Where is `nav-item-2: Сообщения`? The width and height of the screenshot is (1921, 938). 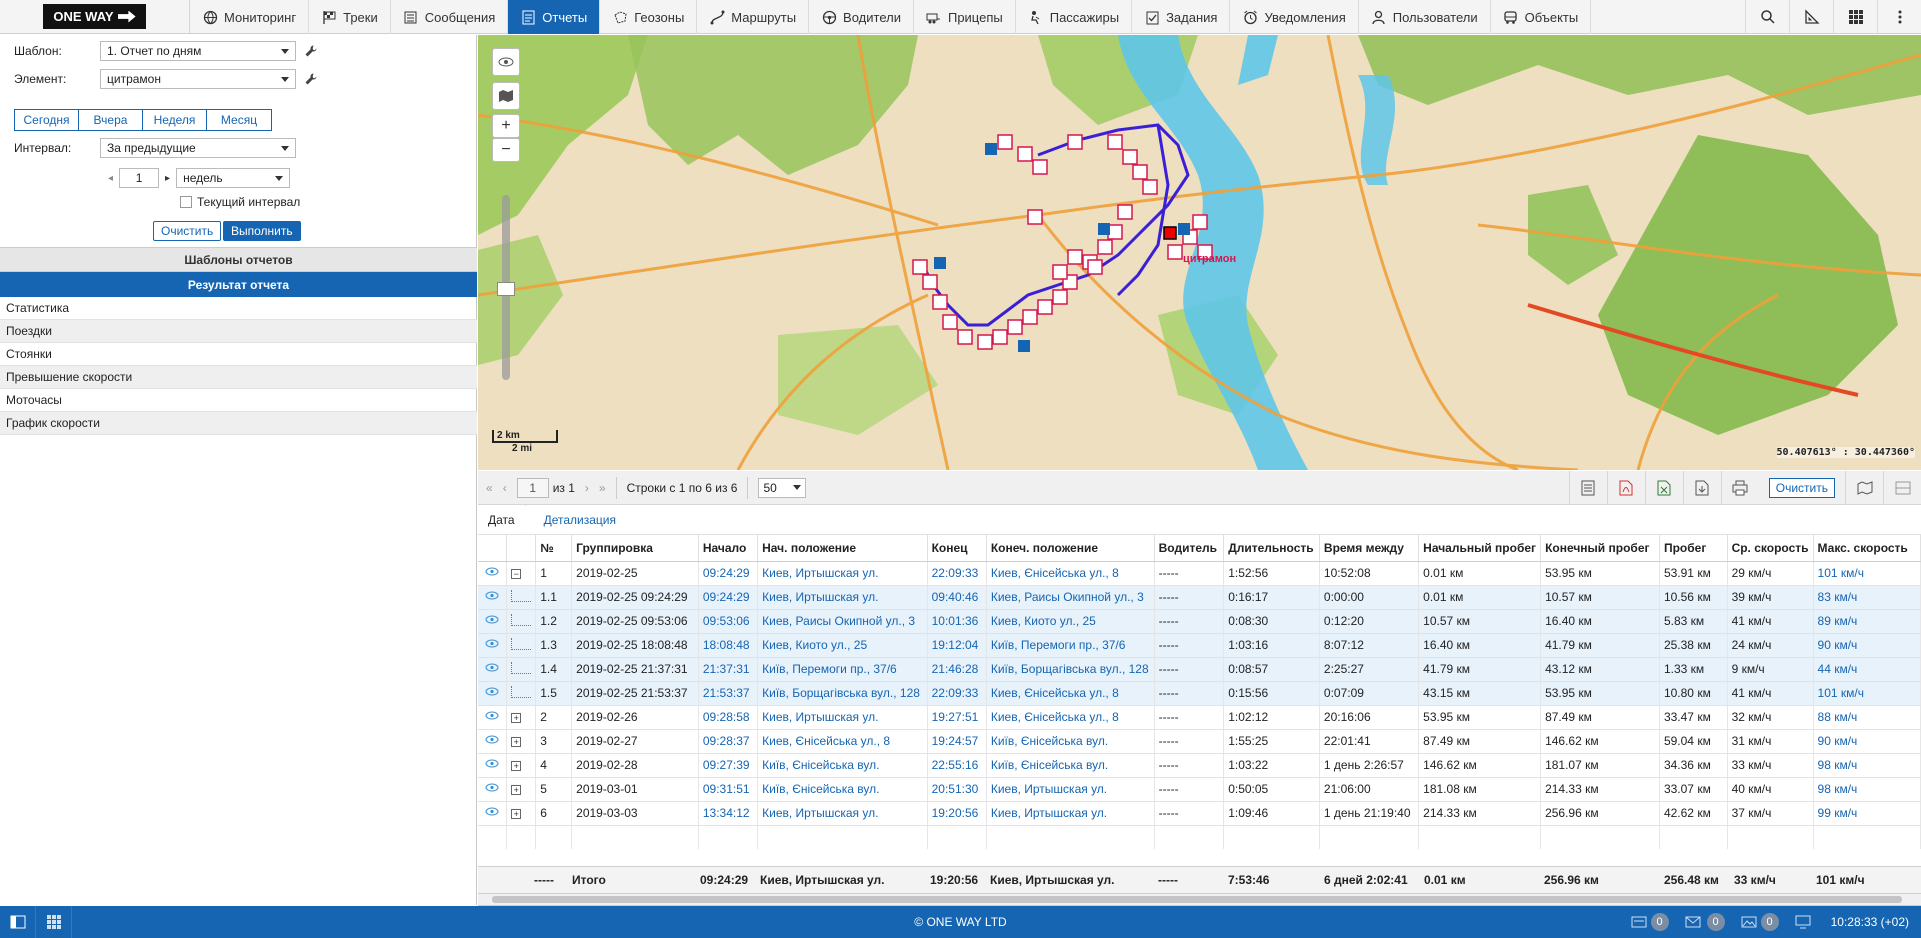 nav-item-2: Сообщения is located at coordinates (450, 17).